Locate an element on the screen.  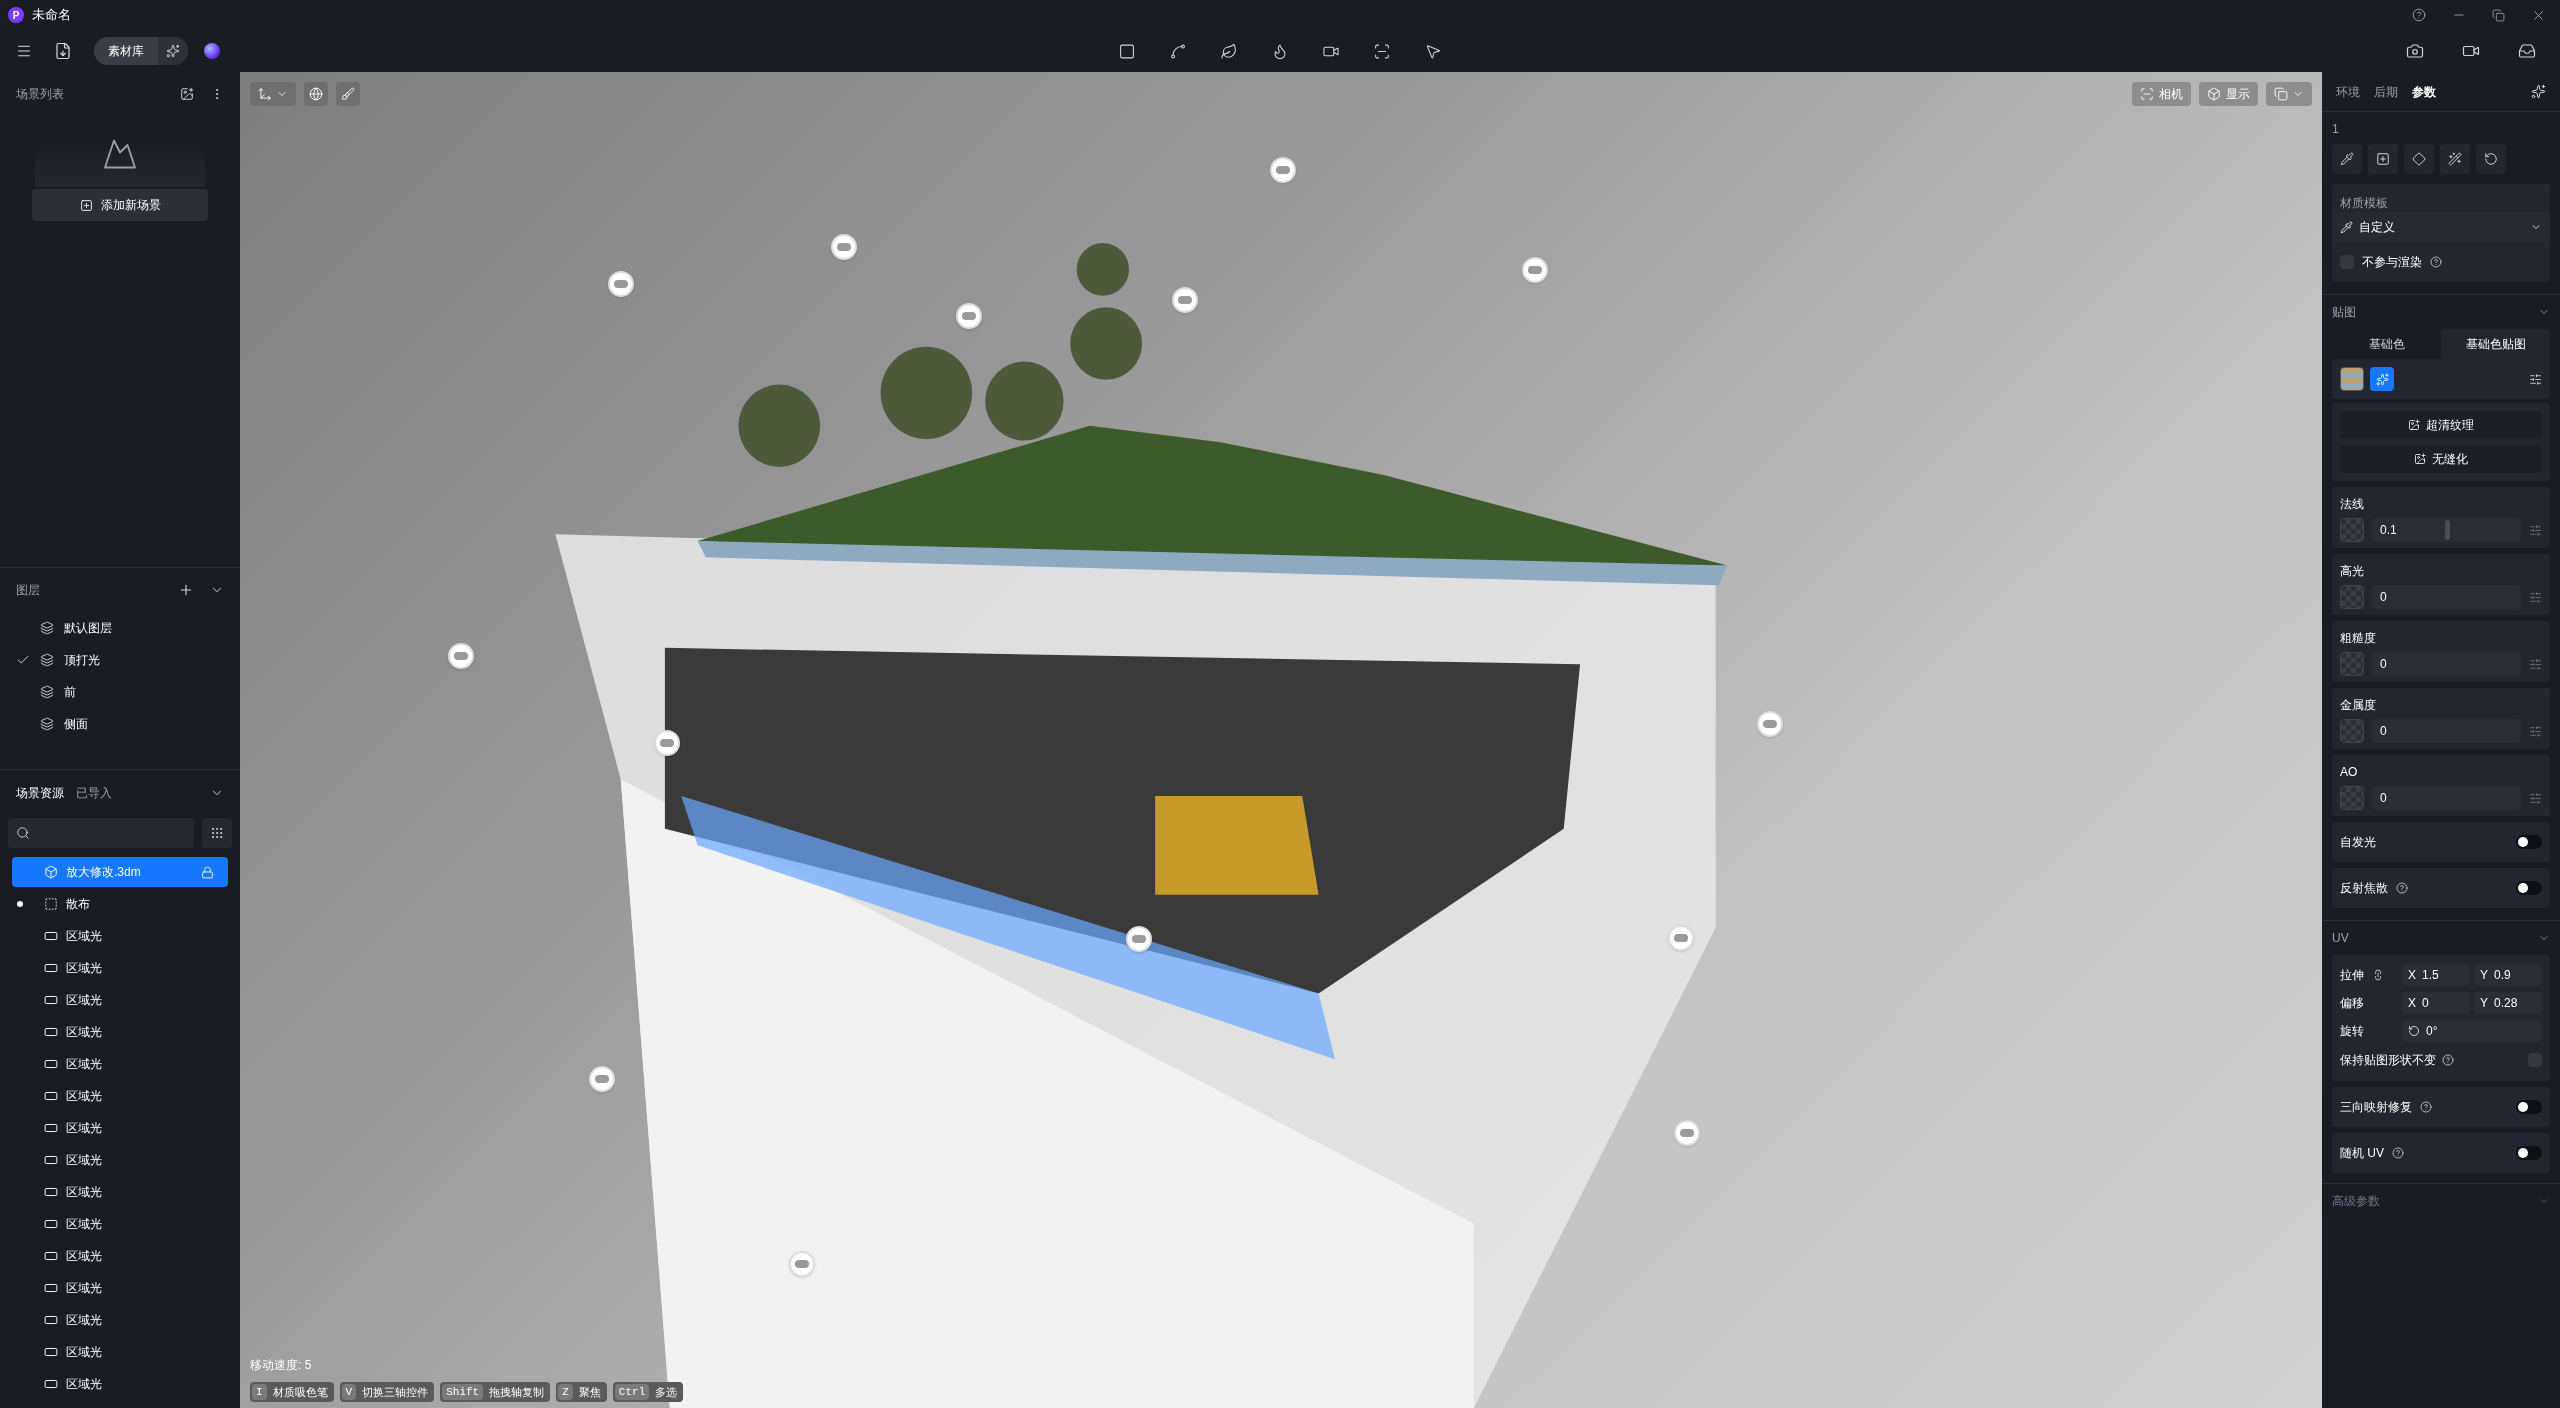
grid-view-button is located at coordinates (217, 833).